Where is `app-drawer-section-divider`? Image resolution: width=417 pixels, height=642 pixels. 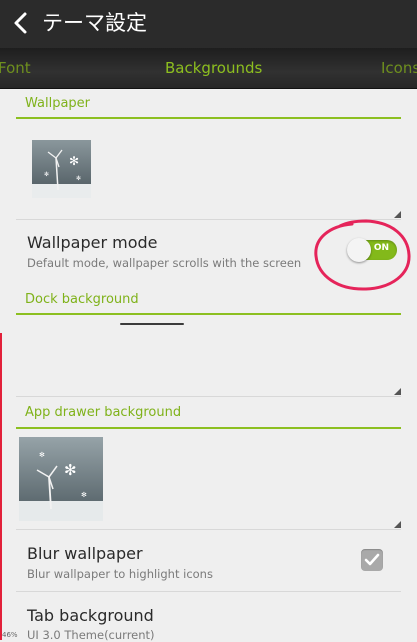
app-drawer-section-divider is located at coordinates (208, 428).